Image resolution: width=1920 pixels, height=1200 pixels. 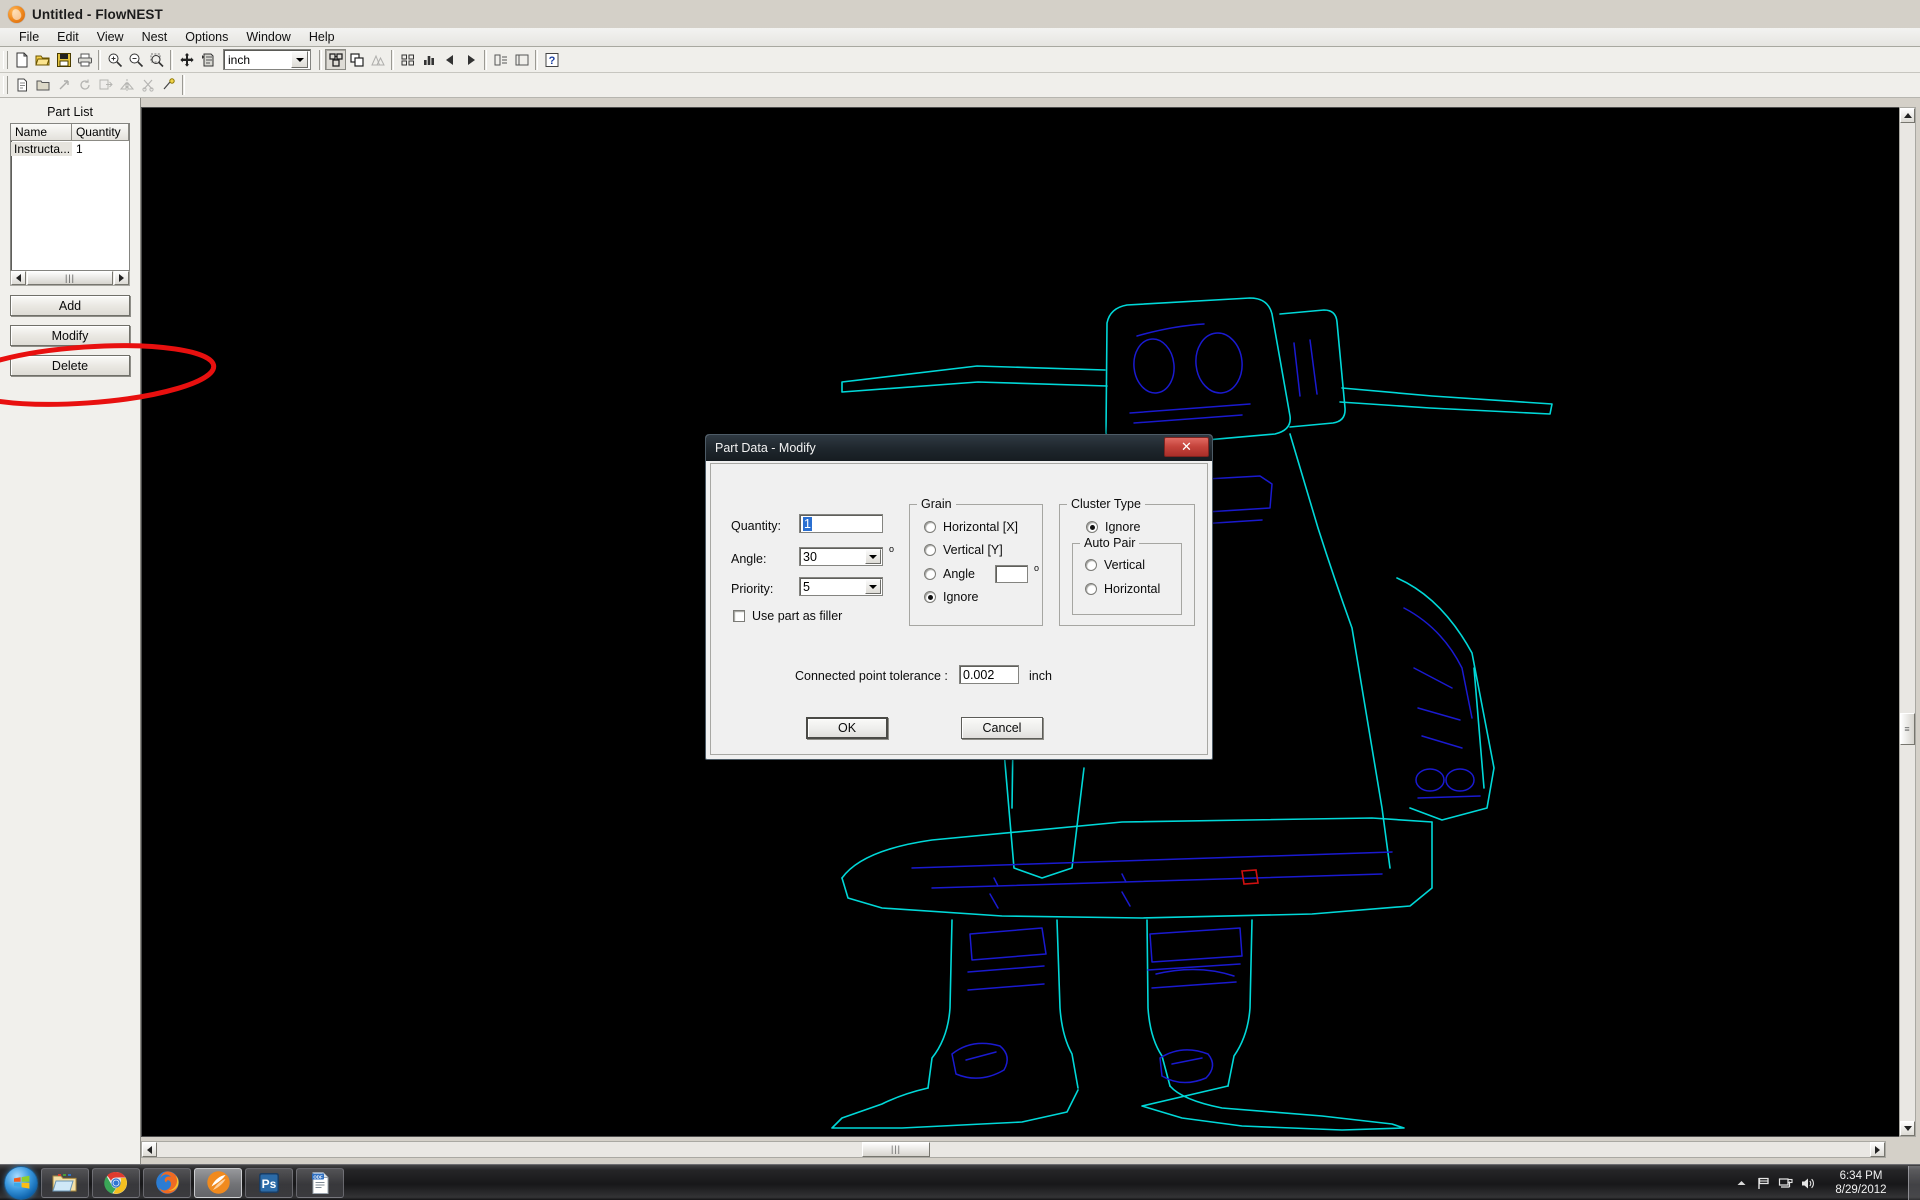 I want to click on zoom-out-icon, so click(x=135, y=59).